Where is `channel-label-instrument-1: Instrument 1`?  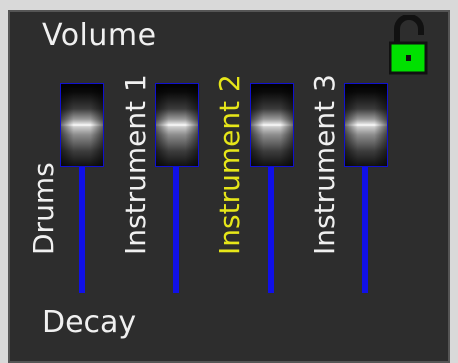
channel-label-instrument-1: Instrument 1 is located at coordinates (135, 164).